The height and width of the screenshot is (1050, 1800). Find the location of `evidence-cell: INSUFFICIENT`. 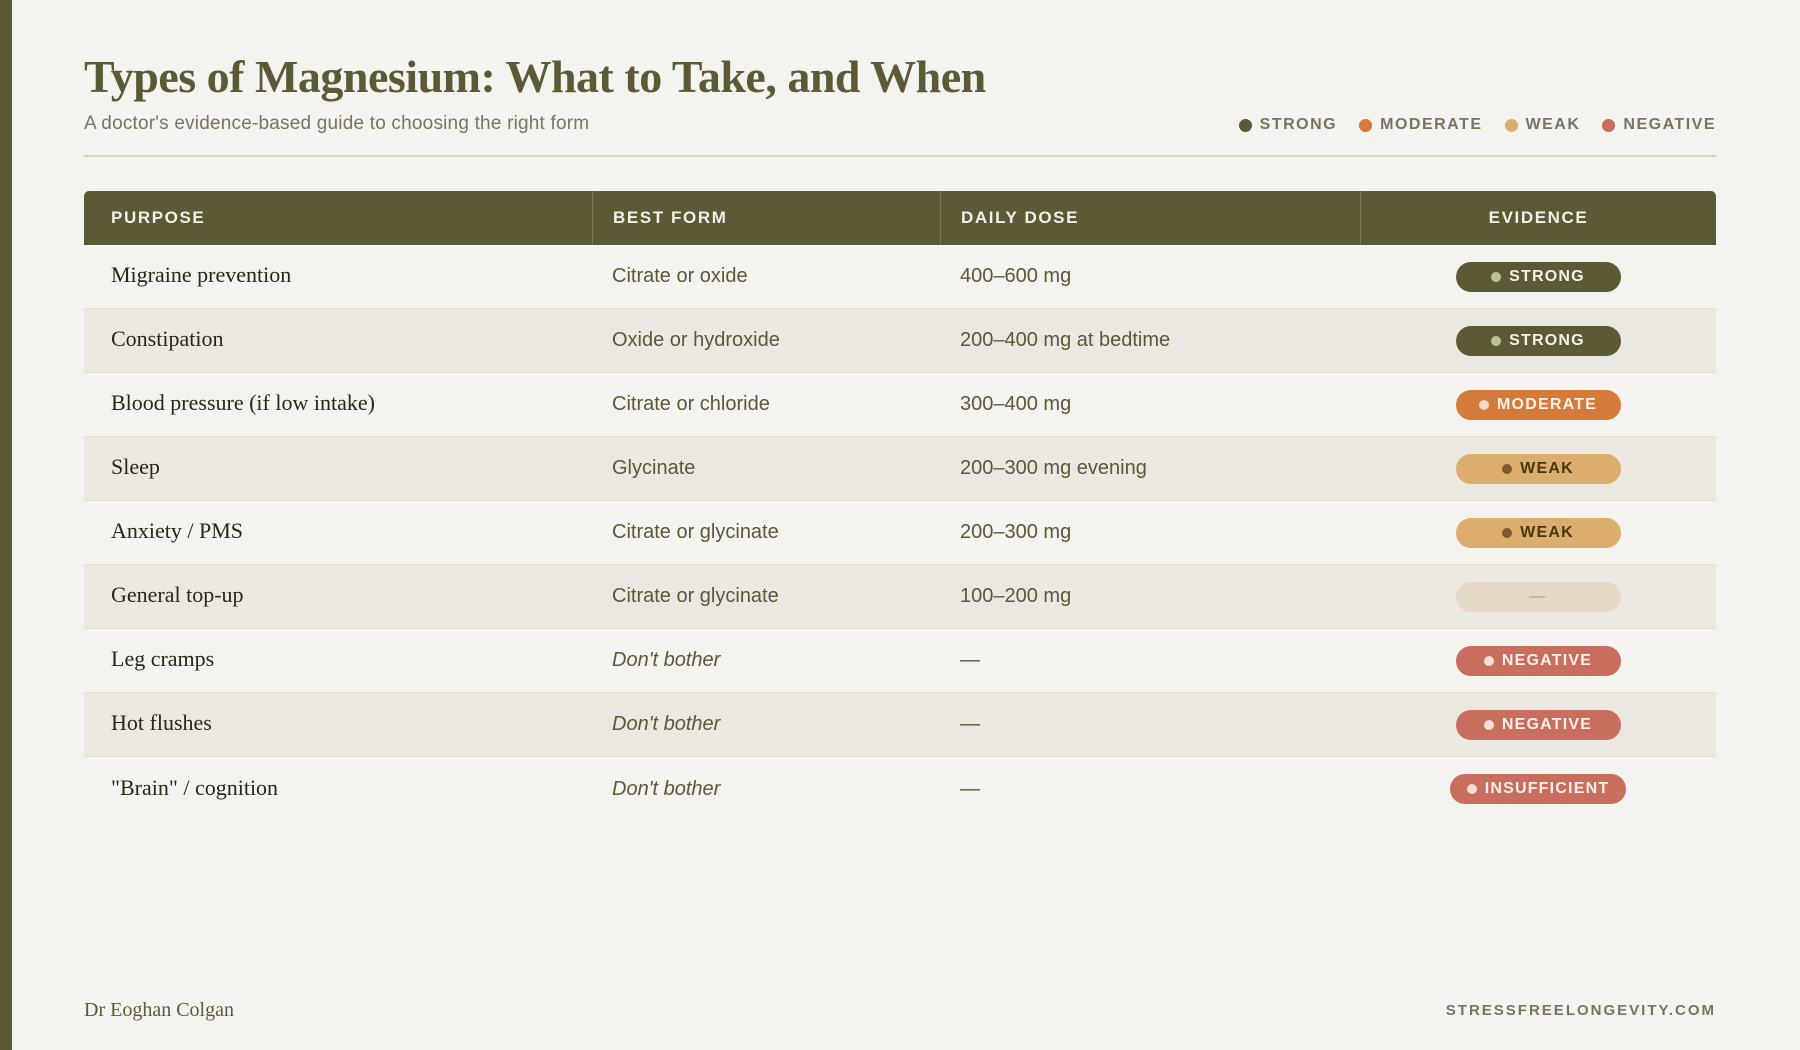

evidence-cell: INSUFFICIENT is located at coordinates (1538, 789).